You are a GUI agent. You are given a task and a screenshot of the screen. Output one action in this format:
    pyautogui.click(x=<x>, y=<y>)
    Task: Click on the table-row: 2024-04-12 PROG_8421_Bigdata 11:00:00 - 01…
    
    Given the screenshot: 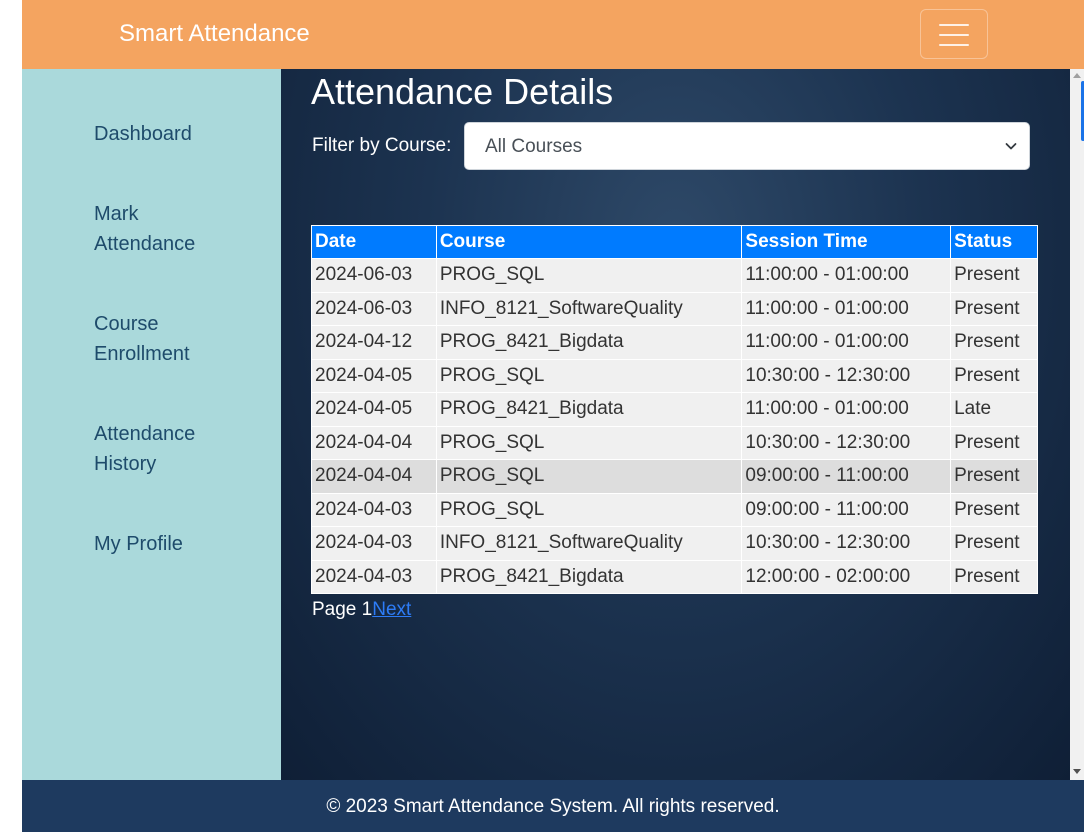 What is the action you would take?
    pyautogui.click(x=674, y=342)
    